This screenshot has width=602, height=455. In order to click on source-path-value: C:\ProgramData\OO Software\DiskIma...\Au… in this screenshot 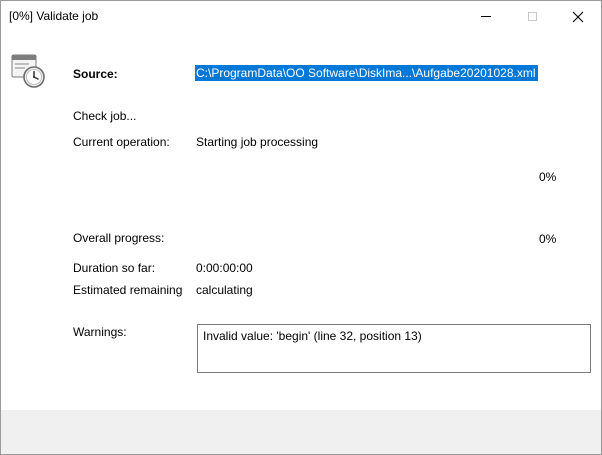, I will do `click(366, 73)`.